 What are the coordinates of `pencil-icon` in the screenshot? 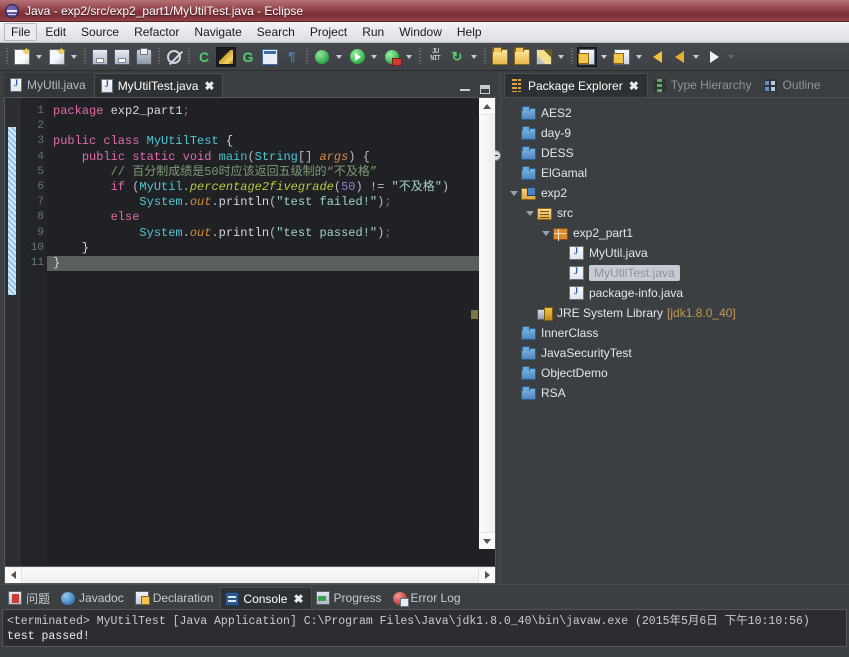 It's located at (544, 57).